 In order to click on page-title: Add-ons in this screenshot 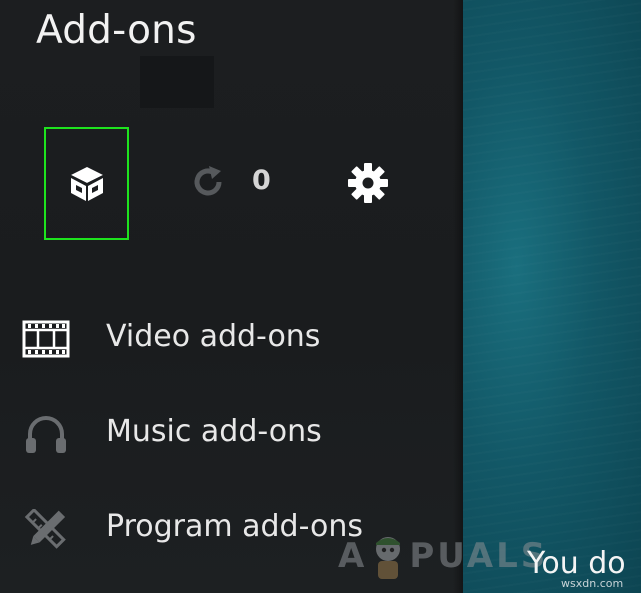, I will do `click(116, 30)`.